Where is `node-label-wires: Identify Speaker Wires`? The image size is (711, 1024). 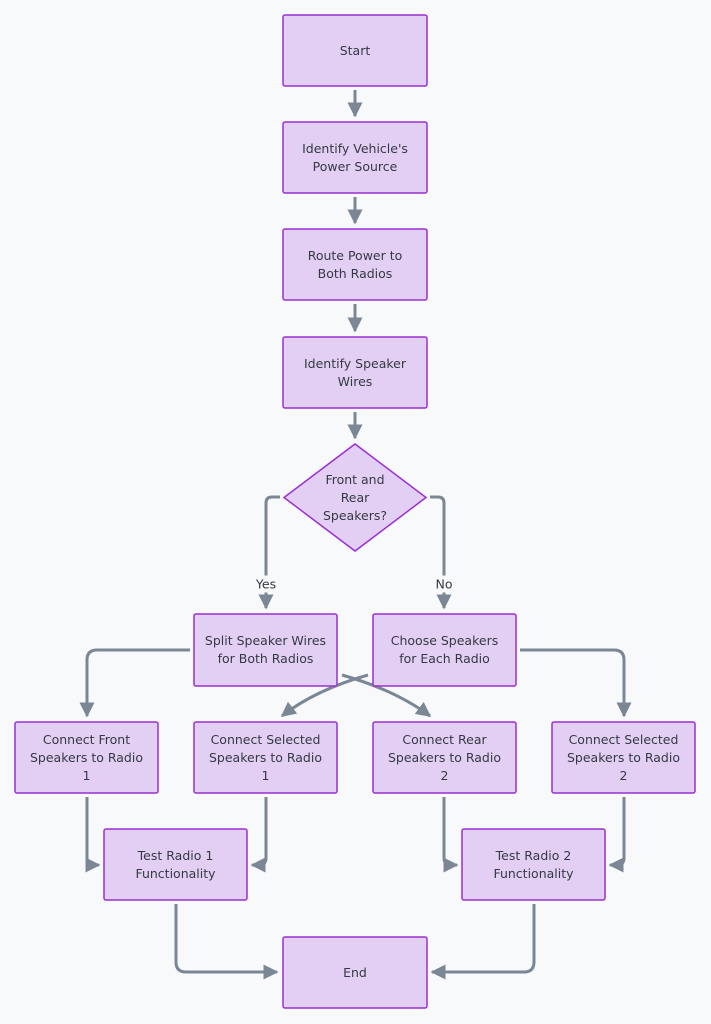
node-label-wires: Identify Speaker Wires is located at coordinates (354, 372).